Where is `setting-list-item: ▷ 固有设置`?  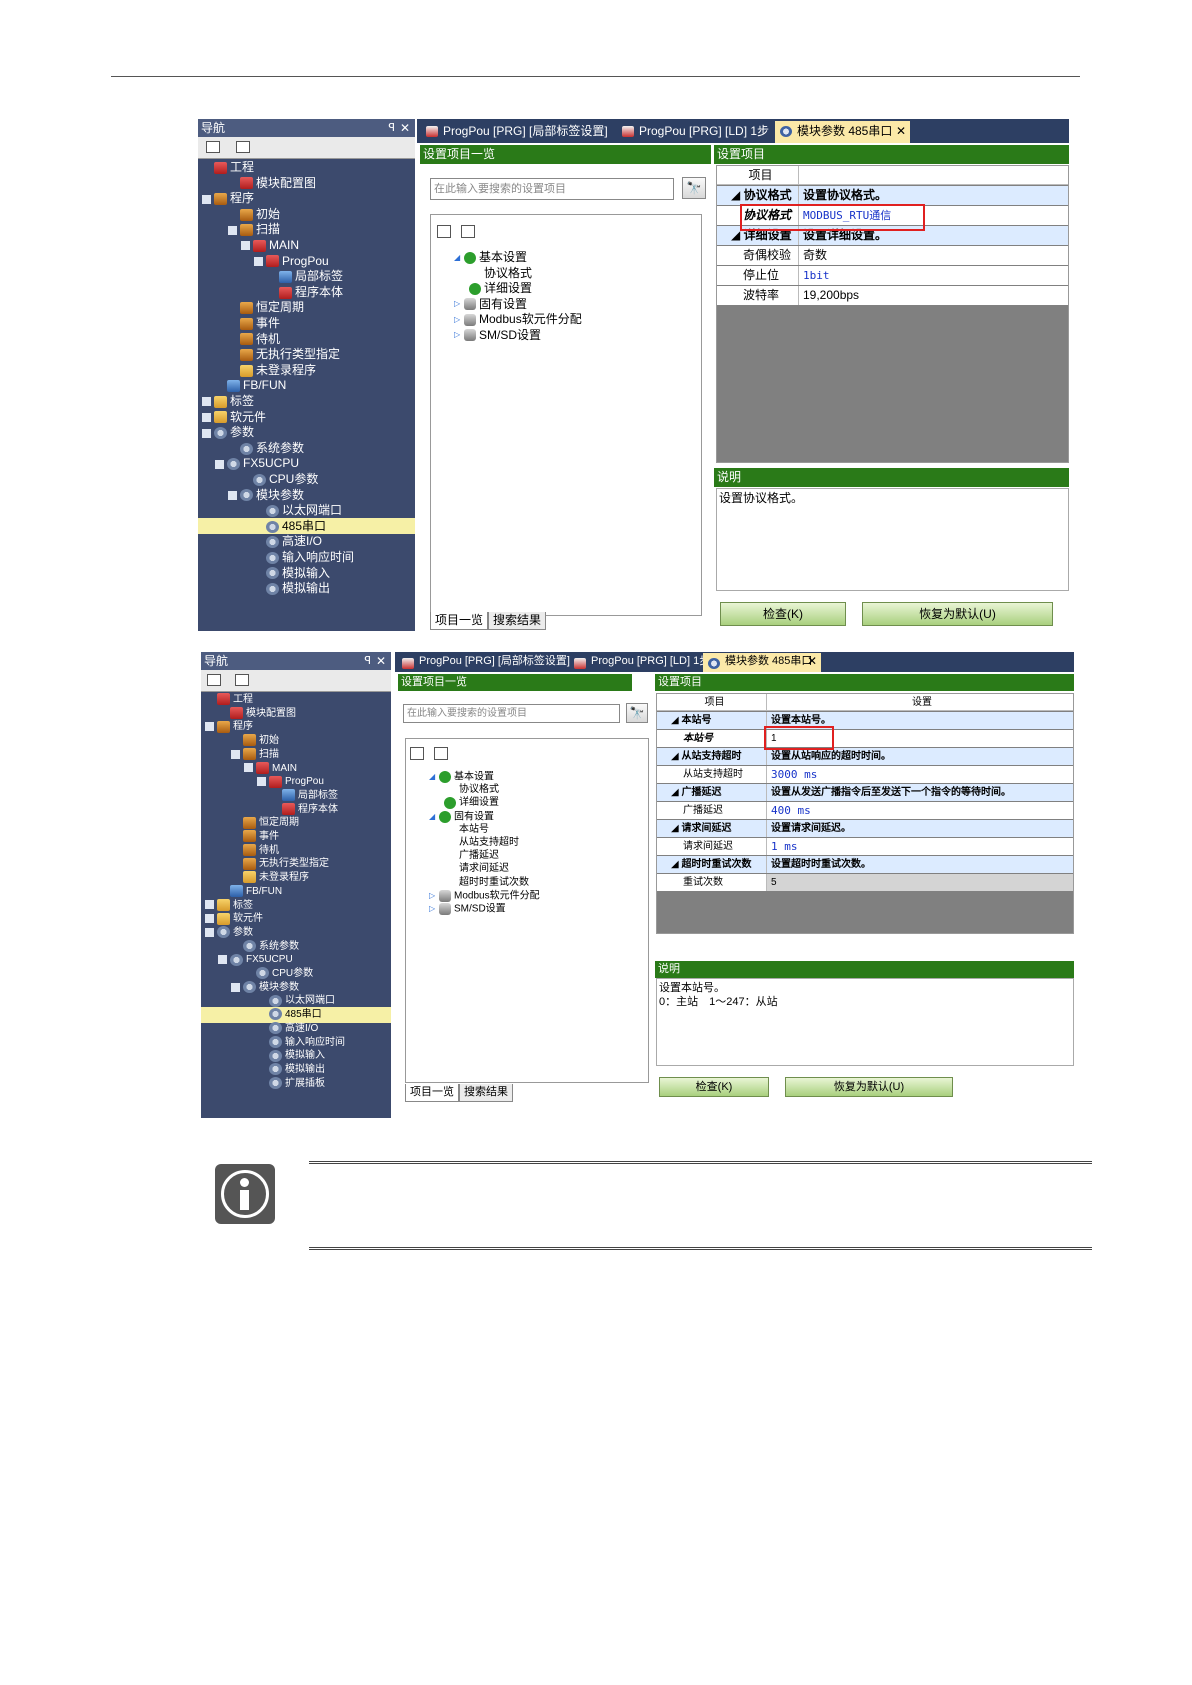
setting-list-item: ▷ 固有设置 is located at coordinates (490, 304).